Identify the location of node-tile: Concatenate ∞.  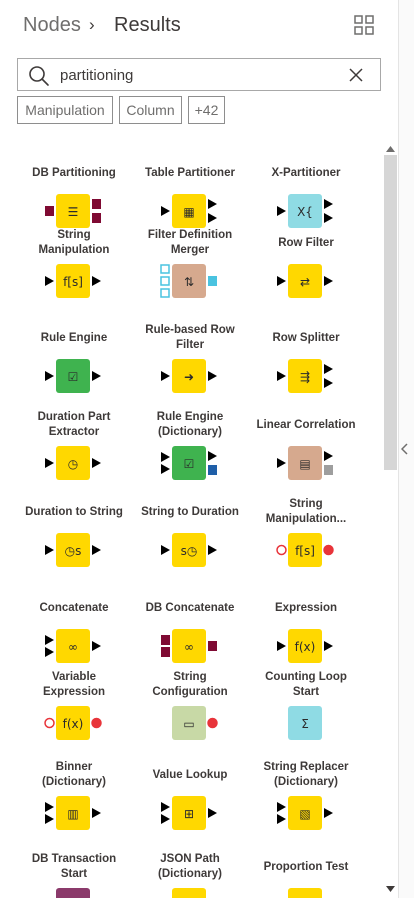
(74, 636).